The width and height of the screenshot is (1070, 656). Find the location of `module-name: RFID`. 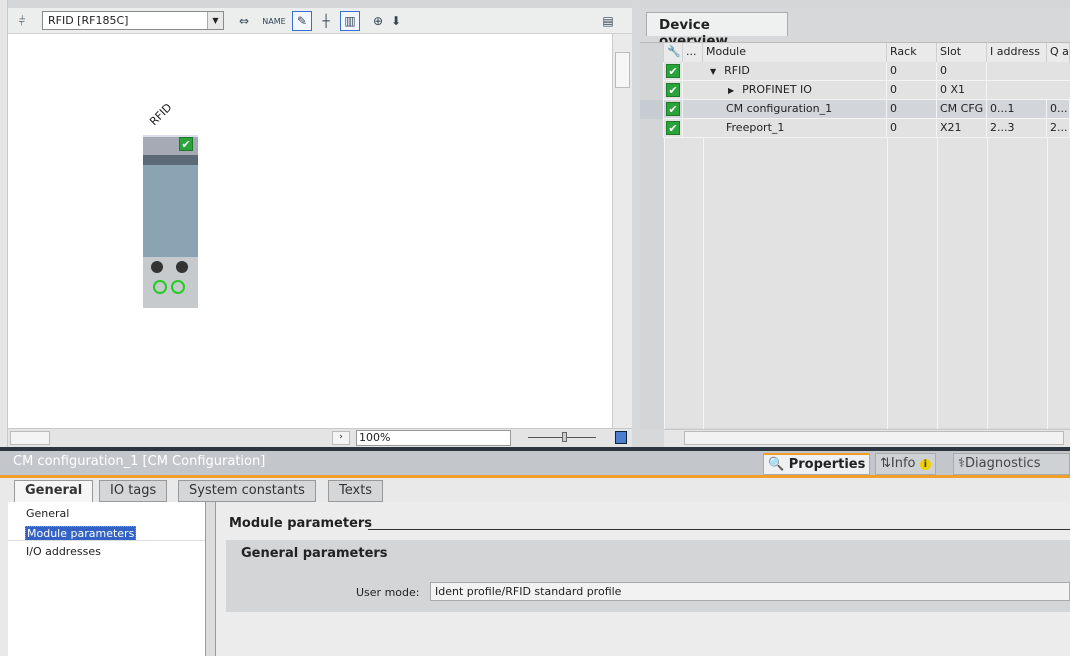

module-name: RFID is located at coordinates (737, 70).